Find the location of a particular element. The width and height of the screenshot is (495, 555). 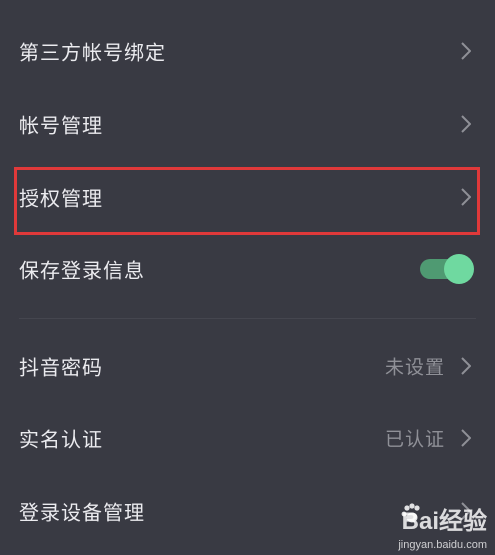

real-name-verification-label: 实名认证 is located at coordinates (61, 439).